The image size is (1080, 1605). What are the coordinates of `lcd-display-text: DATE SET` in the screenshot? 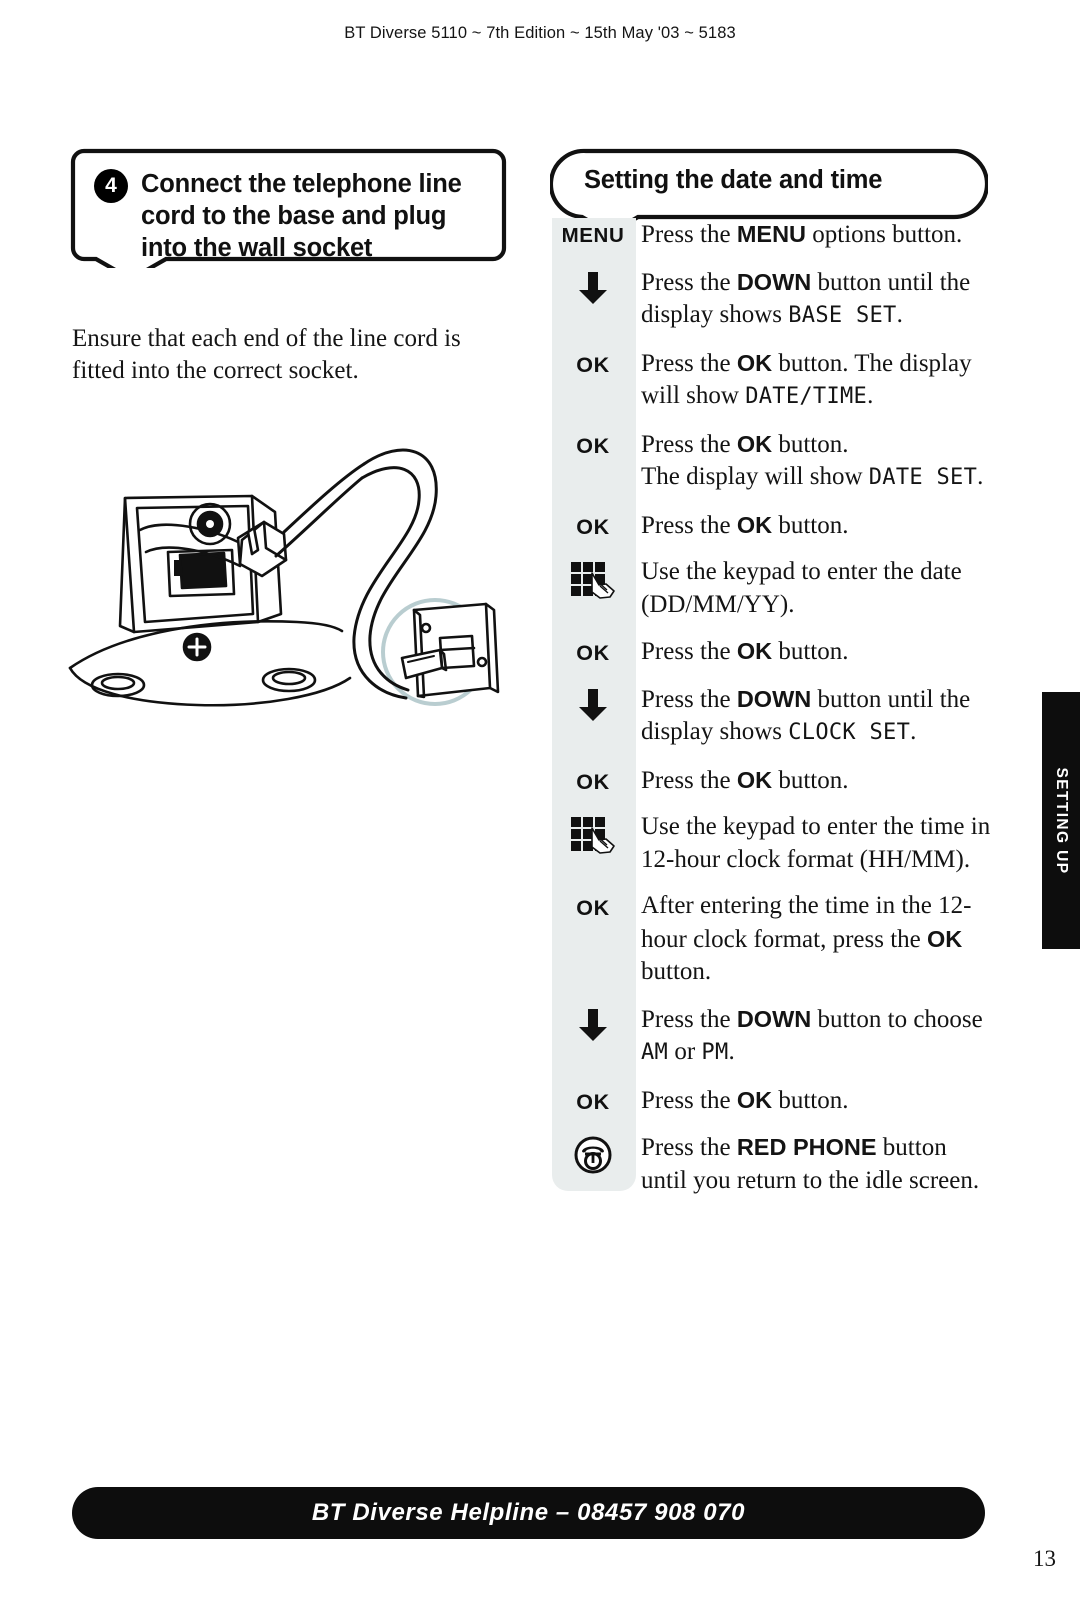 It's located at (923, 477).